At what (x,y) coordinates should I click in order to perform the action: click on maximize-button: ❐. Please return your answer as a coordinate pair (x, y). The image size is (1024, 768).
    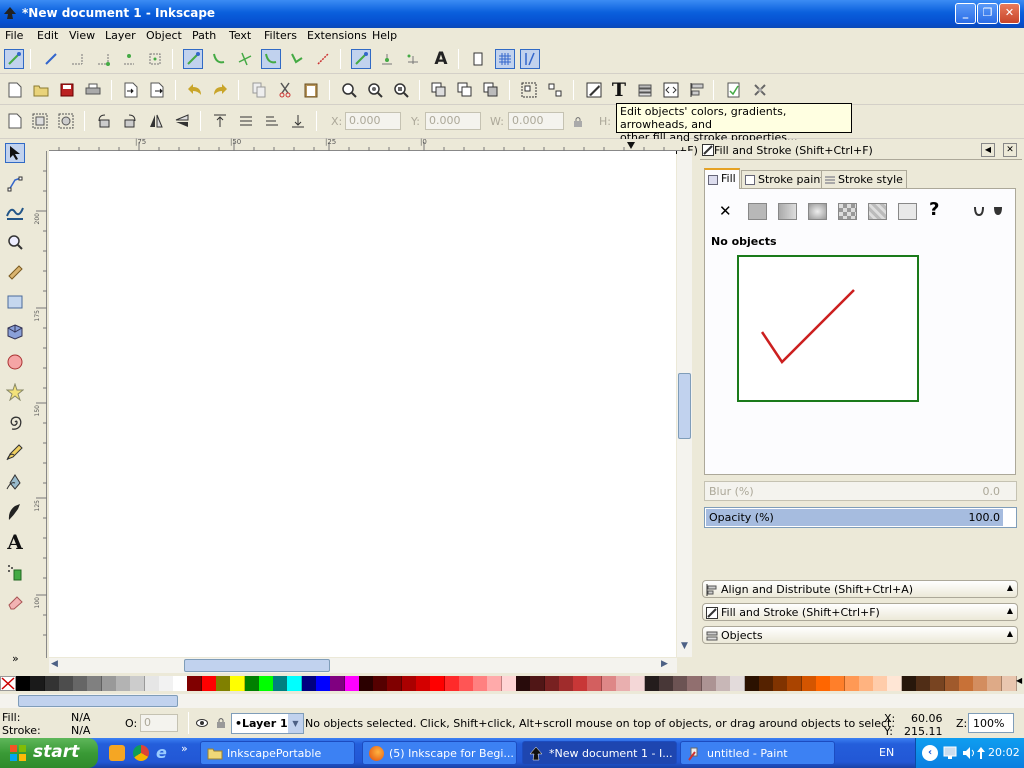
    Looking at the image, I should click on (987, 13).